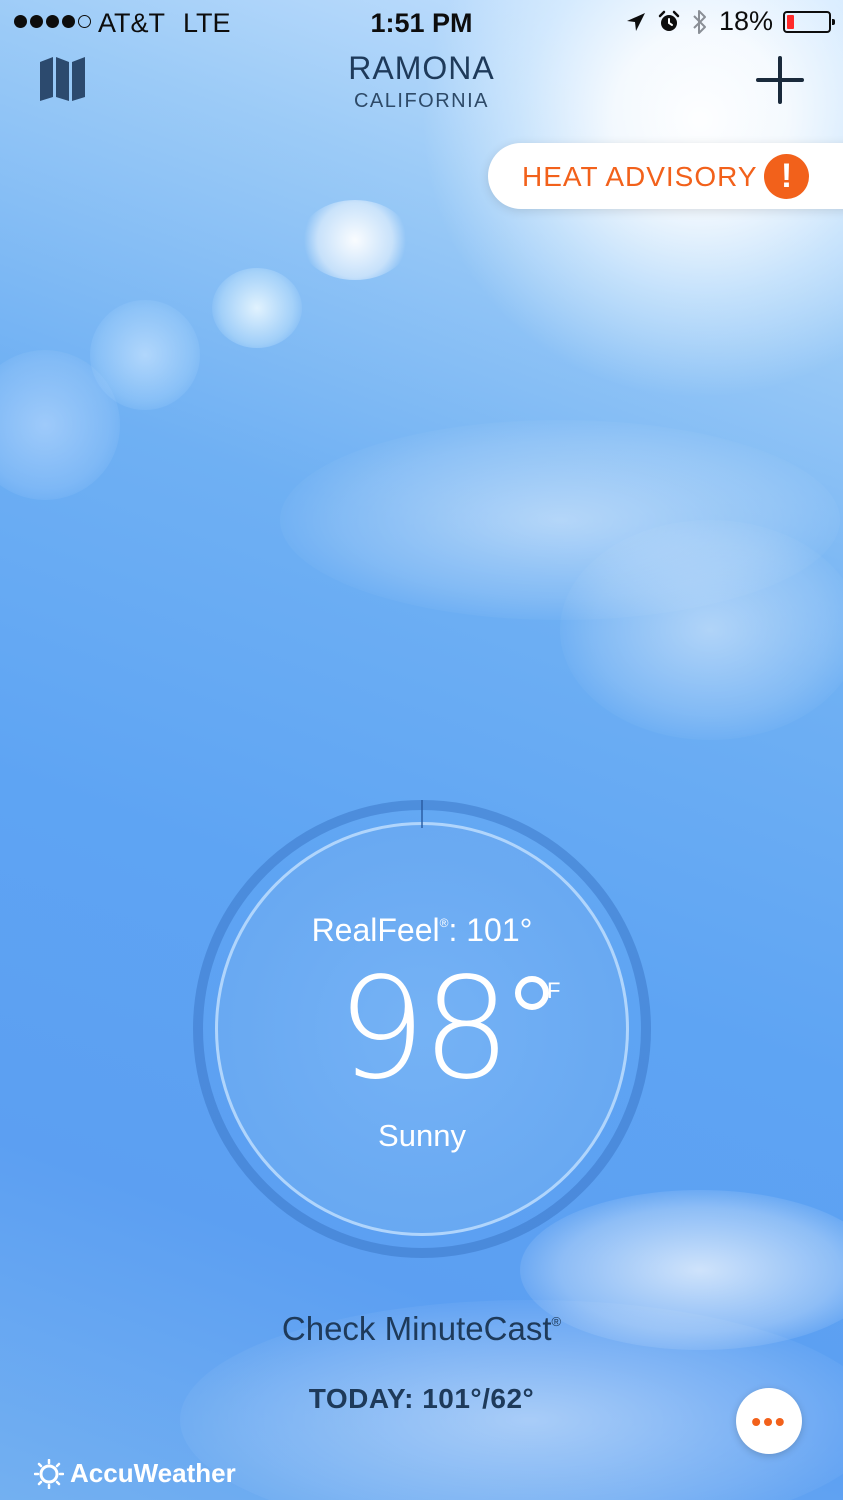  Describe the element at coordinates (416, 1328) in the screenshot. I see `minutecast-label: Check MinuteCast` at that location.